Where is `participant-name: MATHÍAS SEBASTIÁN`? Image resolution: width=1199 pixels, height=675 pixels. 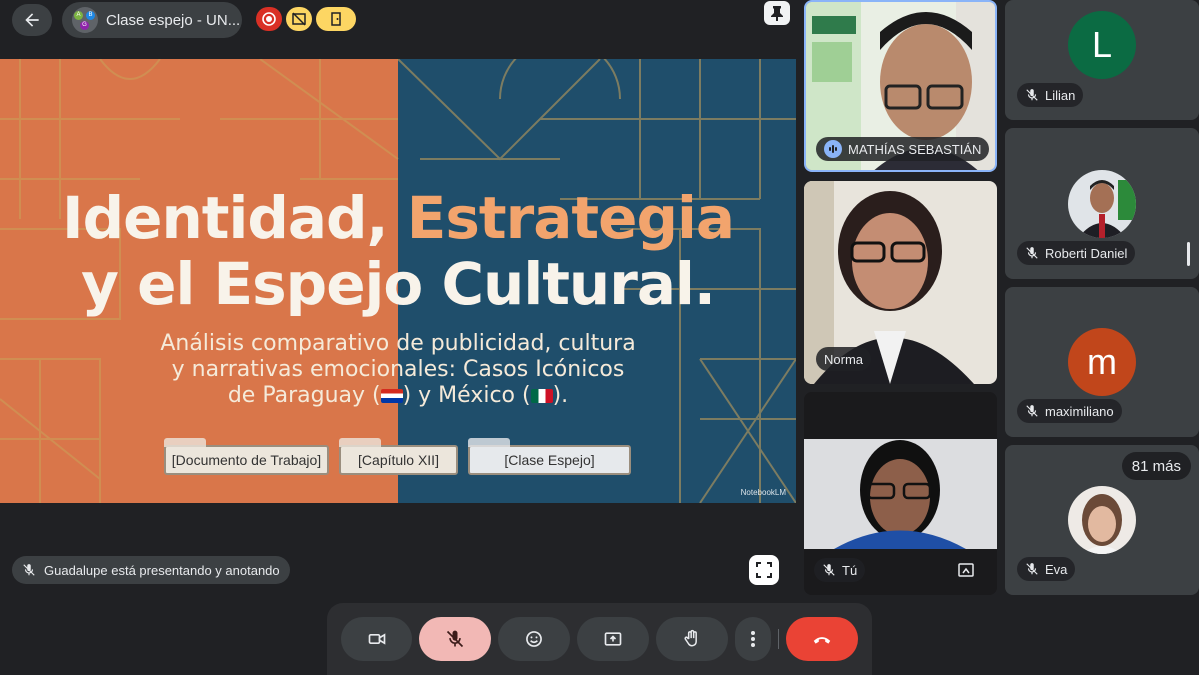 participant-name: MATHÍAS SEBASTIÁN is located at coordinates (915, 149).